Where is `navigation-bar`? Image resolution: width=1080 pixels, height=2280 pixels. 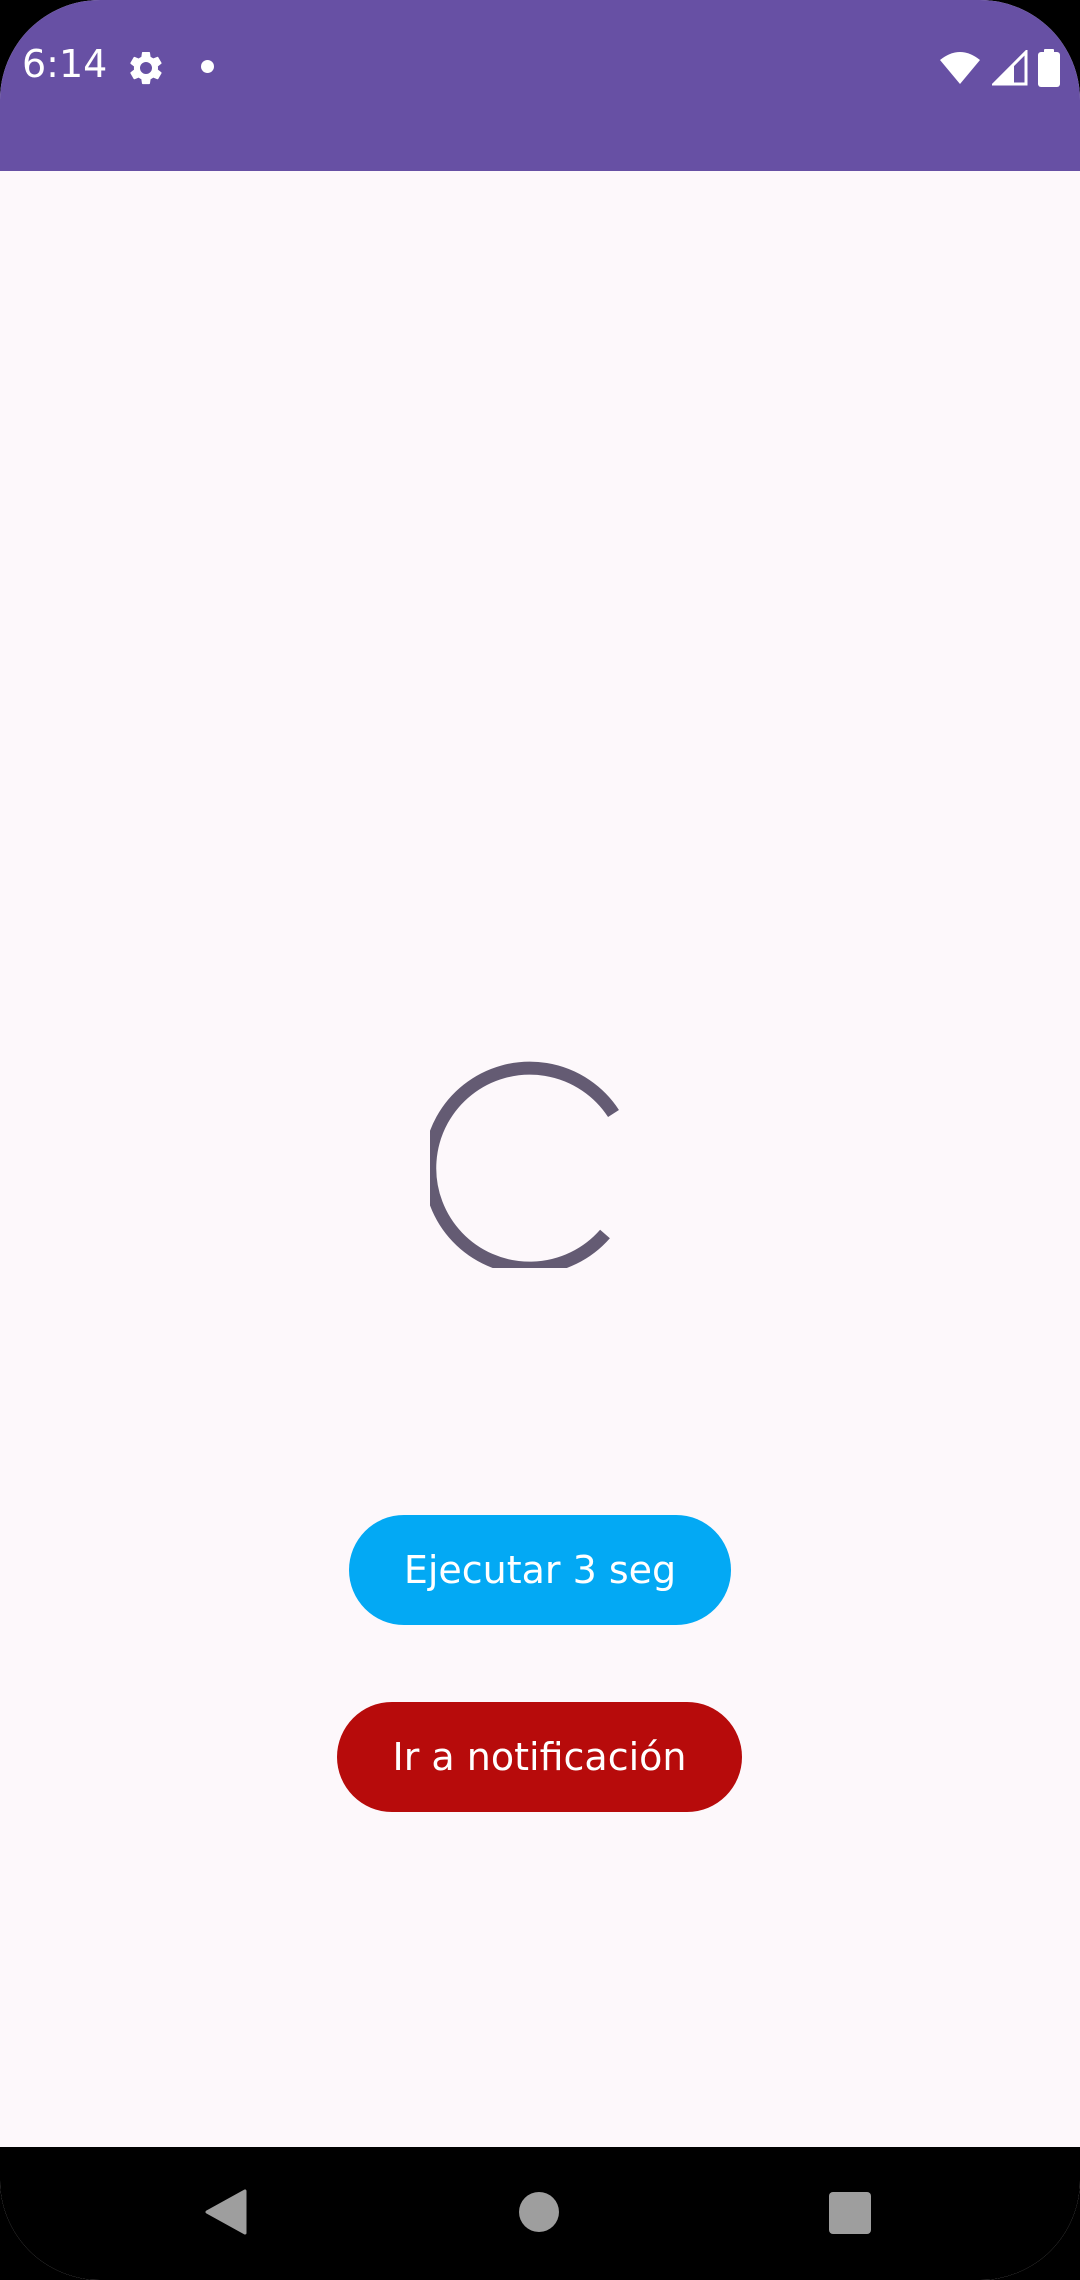
navigation-bar is located at coordinates (540, 2213).